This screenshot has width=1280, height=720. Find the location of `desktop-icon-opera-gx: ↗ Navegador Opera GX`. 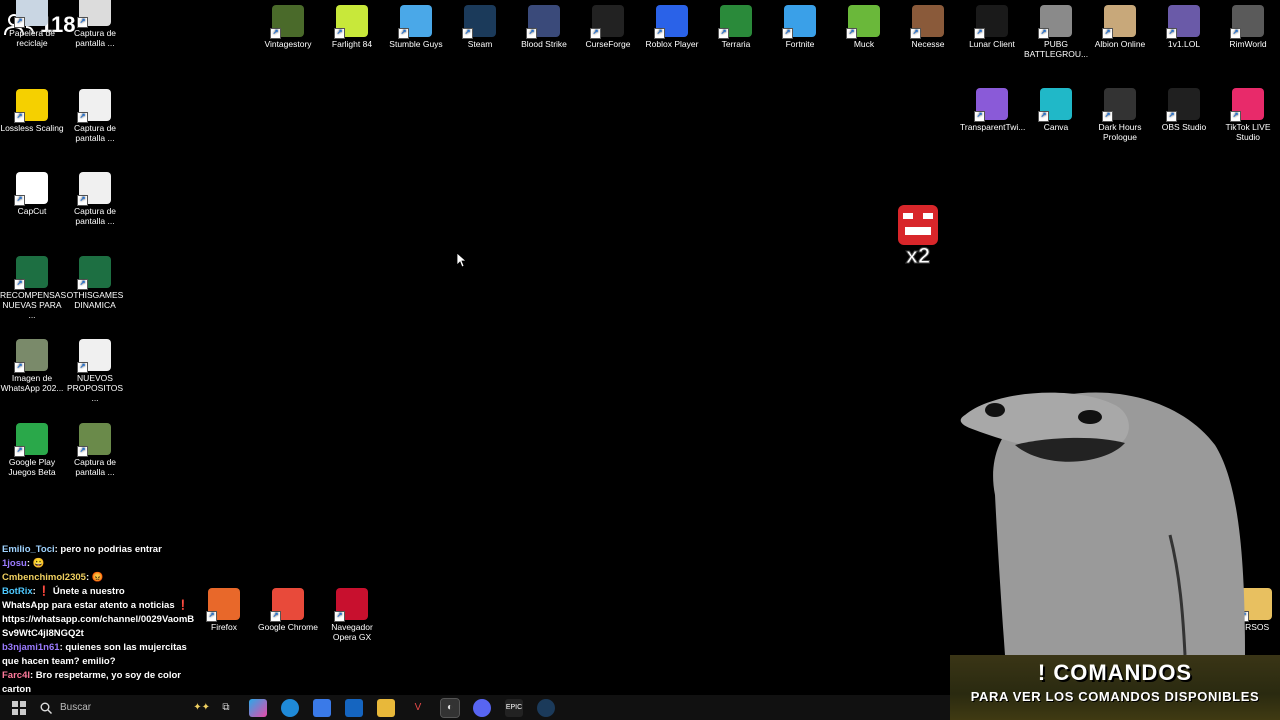

desktop-icon-opera-gx: ↗ Navegador Opera GX is located at coordinates (352, 615).